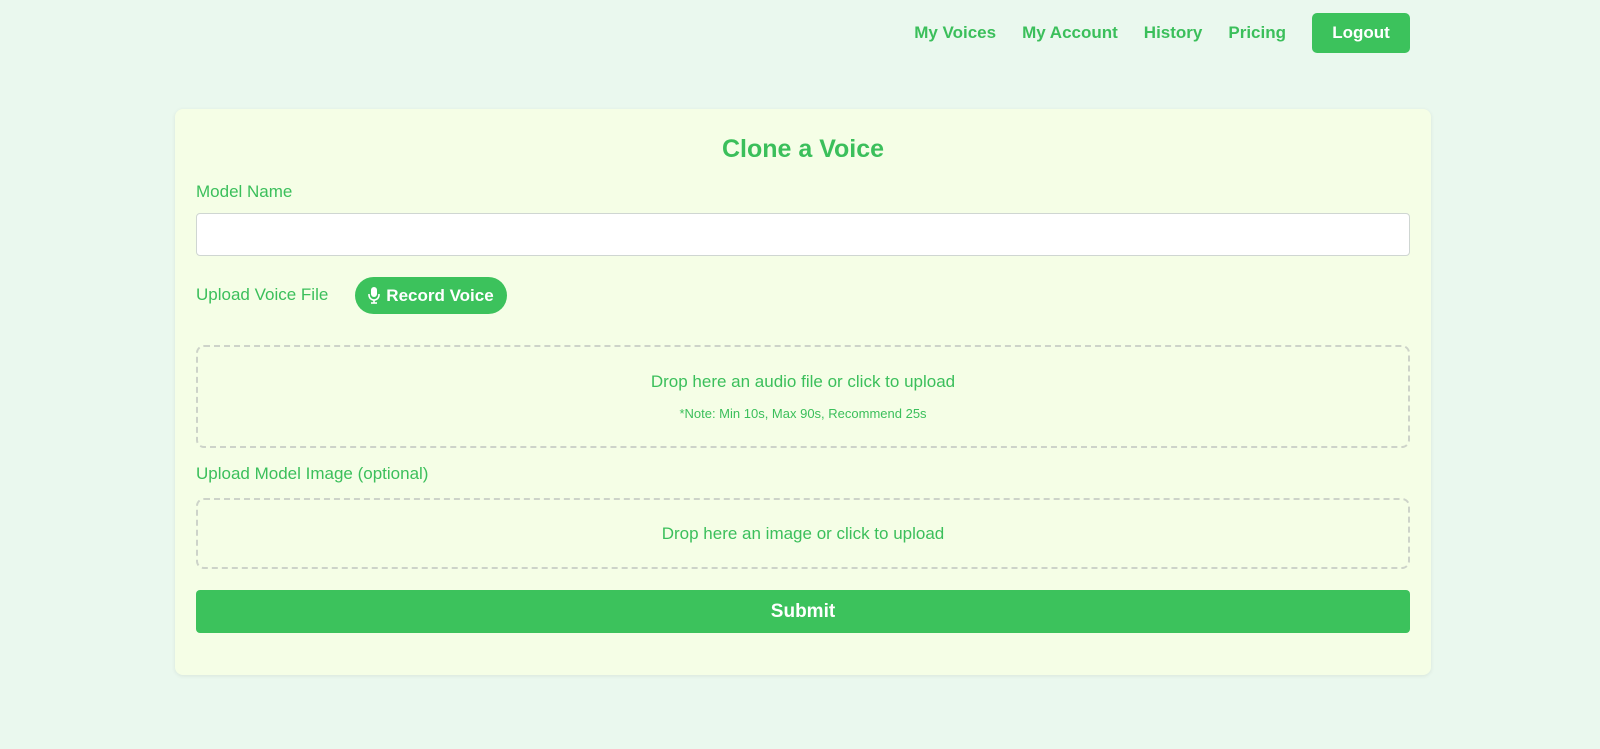  Describe the element at coordinates (312, 473) in the screenshot. I see `upload-image-label: Upload Model Image (optional)` at that location.